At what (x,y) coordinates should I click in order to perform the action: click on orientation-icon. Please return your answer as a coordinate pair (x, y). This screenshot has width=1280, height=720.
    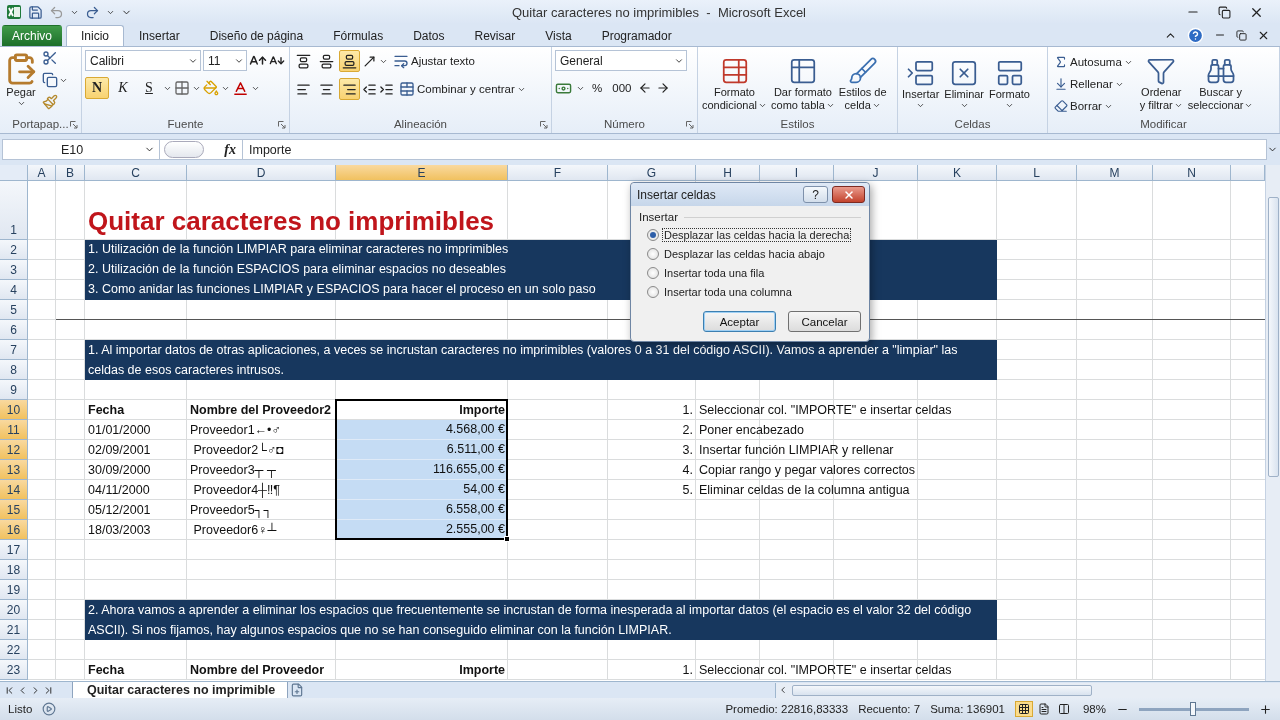
    Looking at the image, I should click on (369, 61).